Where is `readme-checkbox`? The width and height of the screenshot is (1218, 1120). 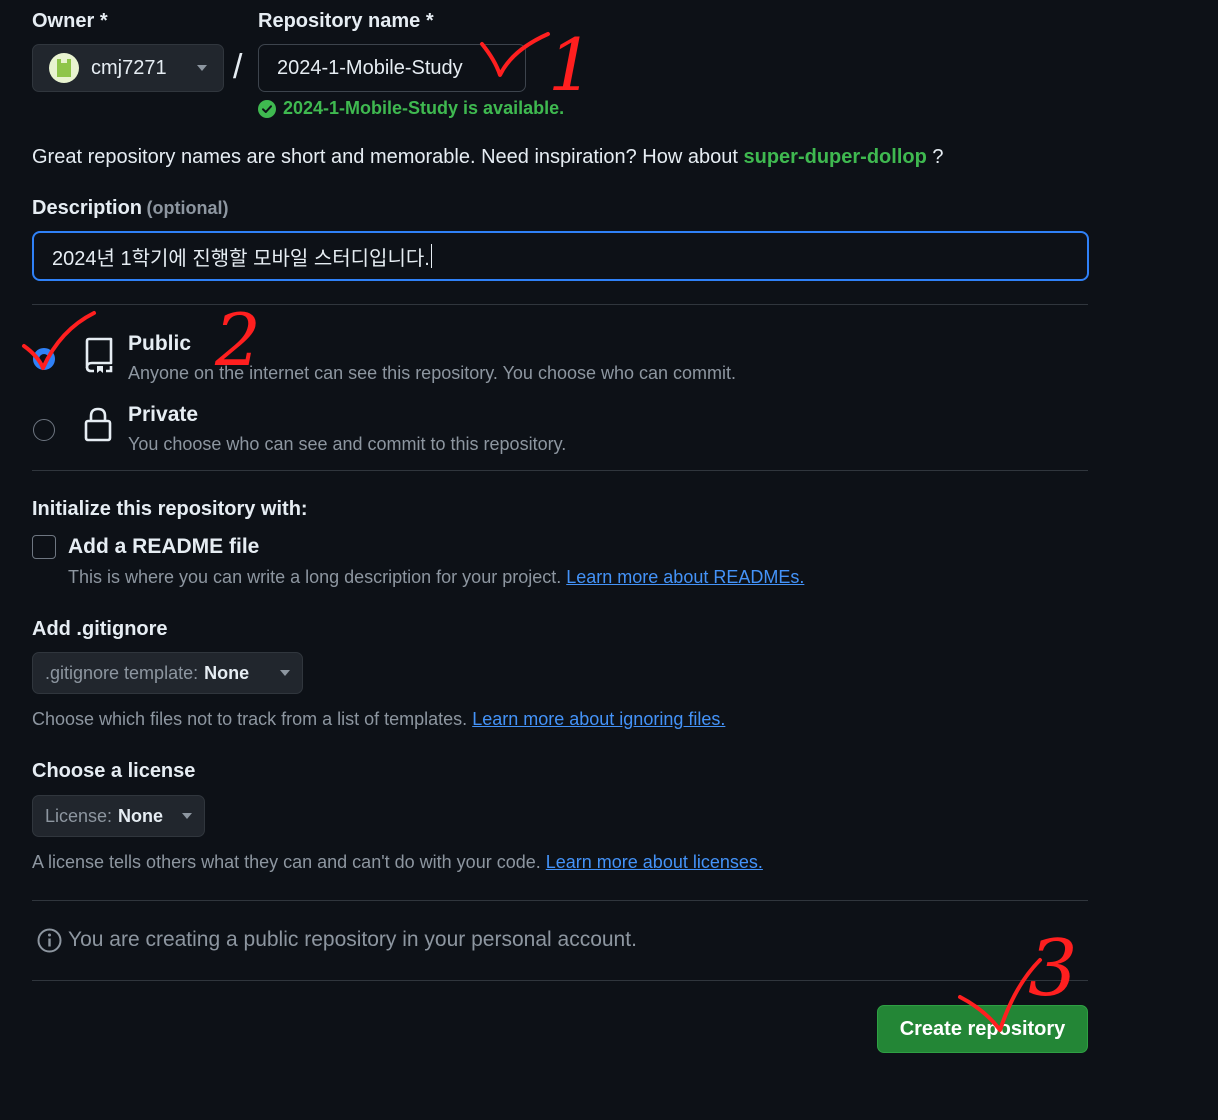 readme-checkbox is located at coordinates (44, 547).